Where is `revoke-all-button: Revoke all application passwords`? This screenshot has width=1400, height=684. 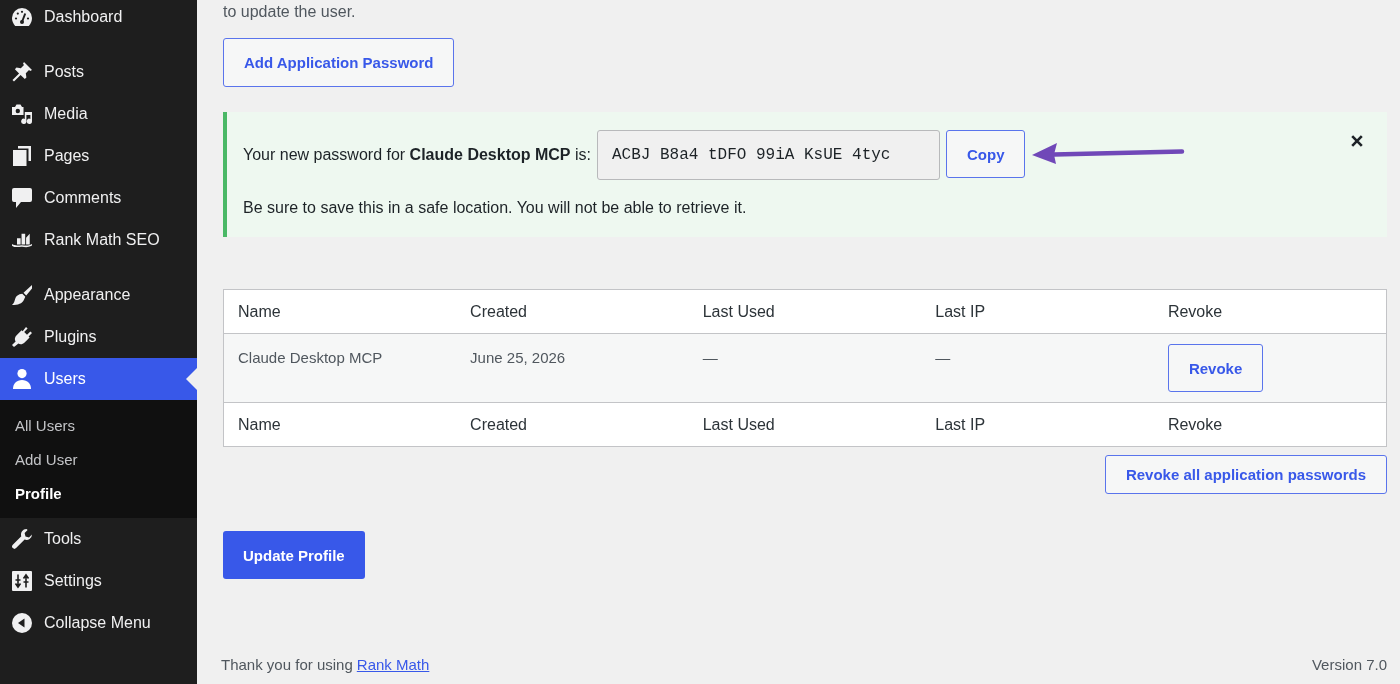
revoke-all-button: Revoke all application passwords is located at coordinates (1245, 474).